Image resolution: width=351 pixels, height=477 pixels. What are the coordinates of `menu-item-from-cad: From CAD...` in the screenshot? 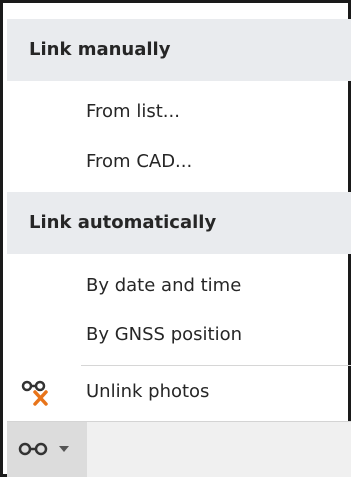 It's located at (179, 162).